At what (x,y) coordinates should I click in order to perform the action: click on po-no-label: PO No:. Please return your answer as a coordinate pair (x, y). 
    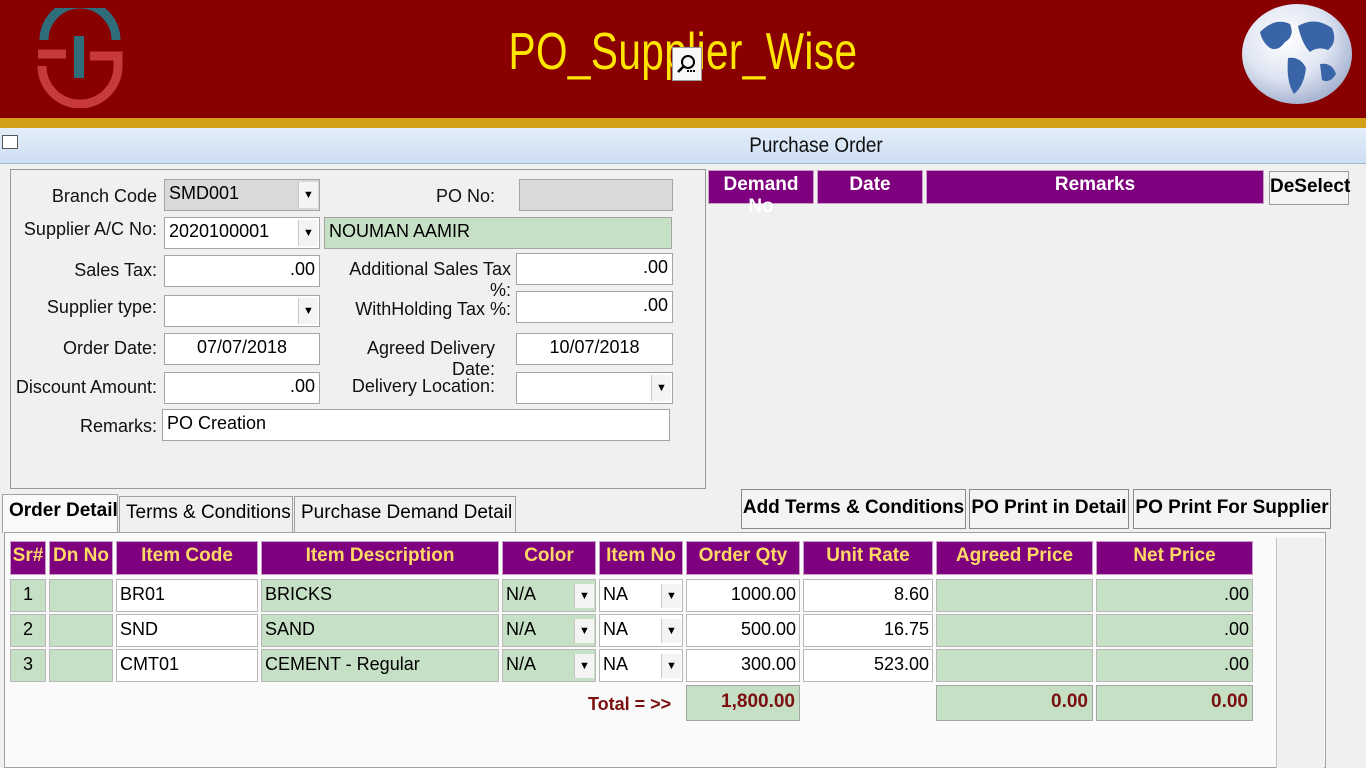
    Looking at the image, I should click on (465, 196).